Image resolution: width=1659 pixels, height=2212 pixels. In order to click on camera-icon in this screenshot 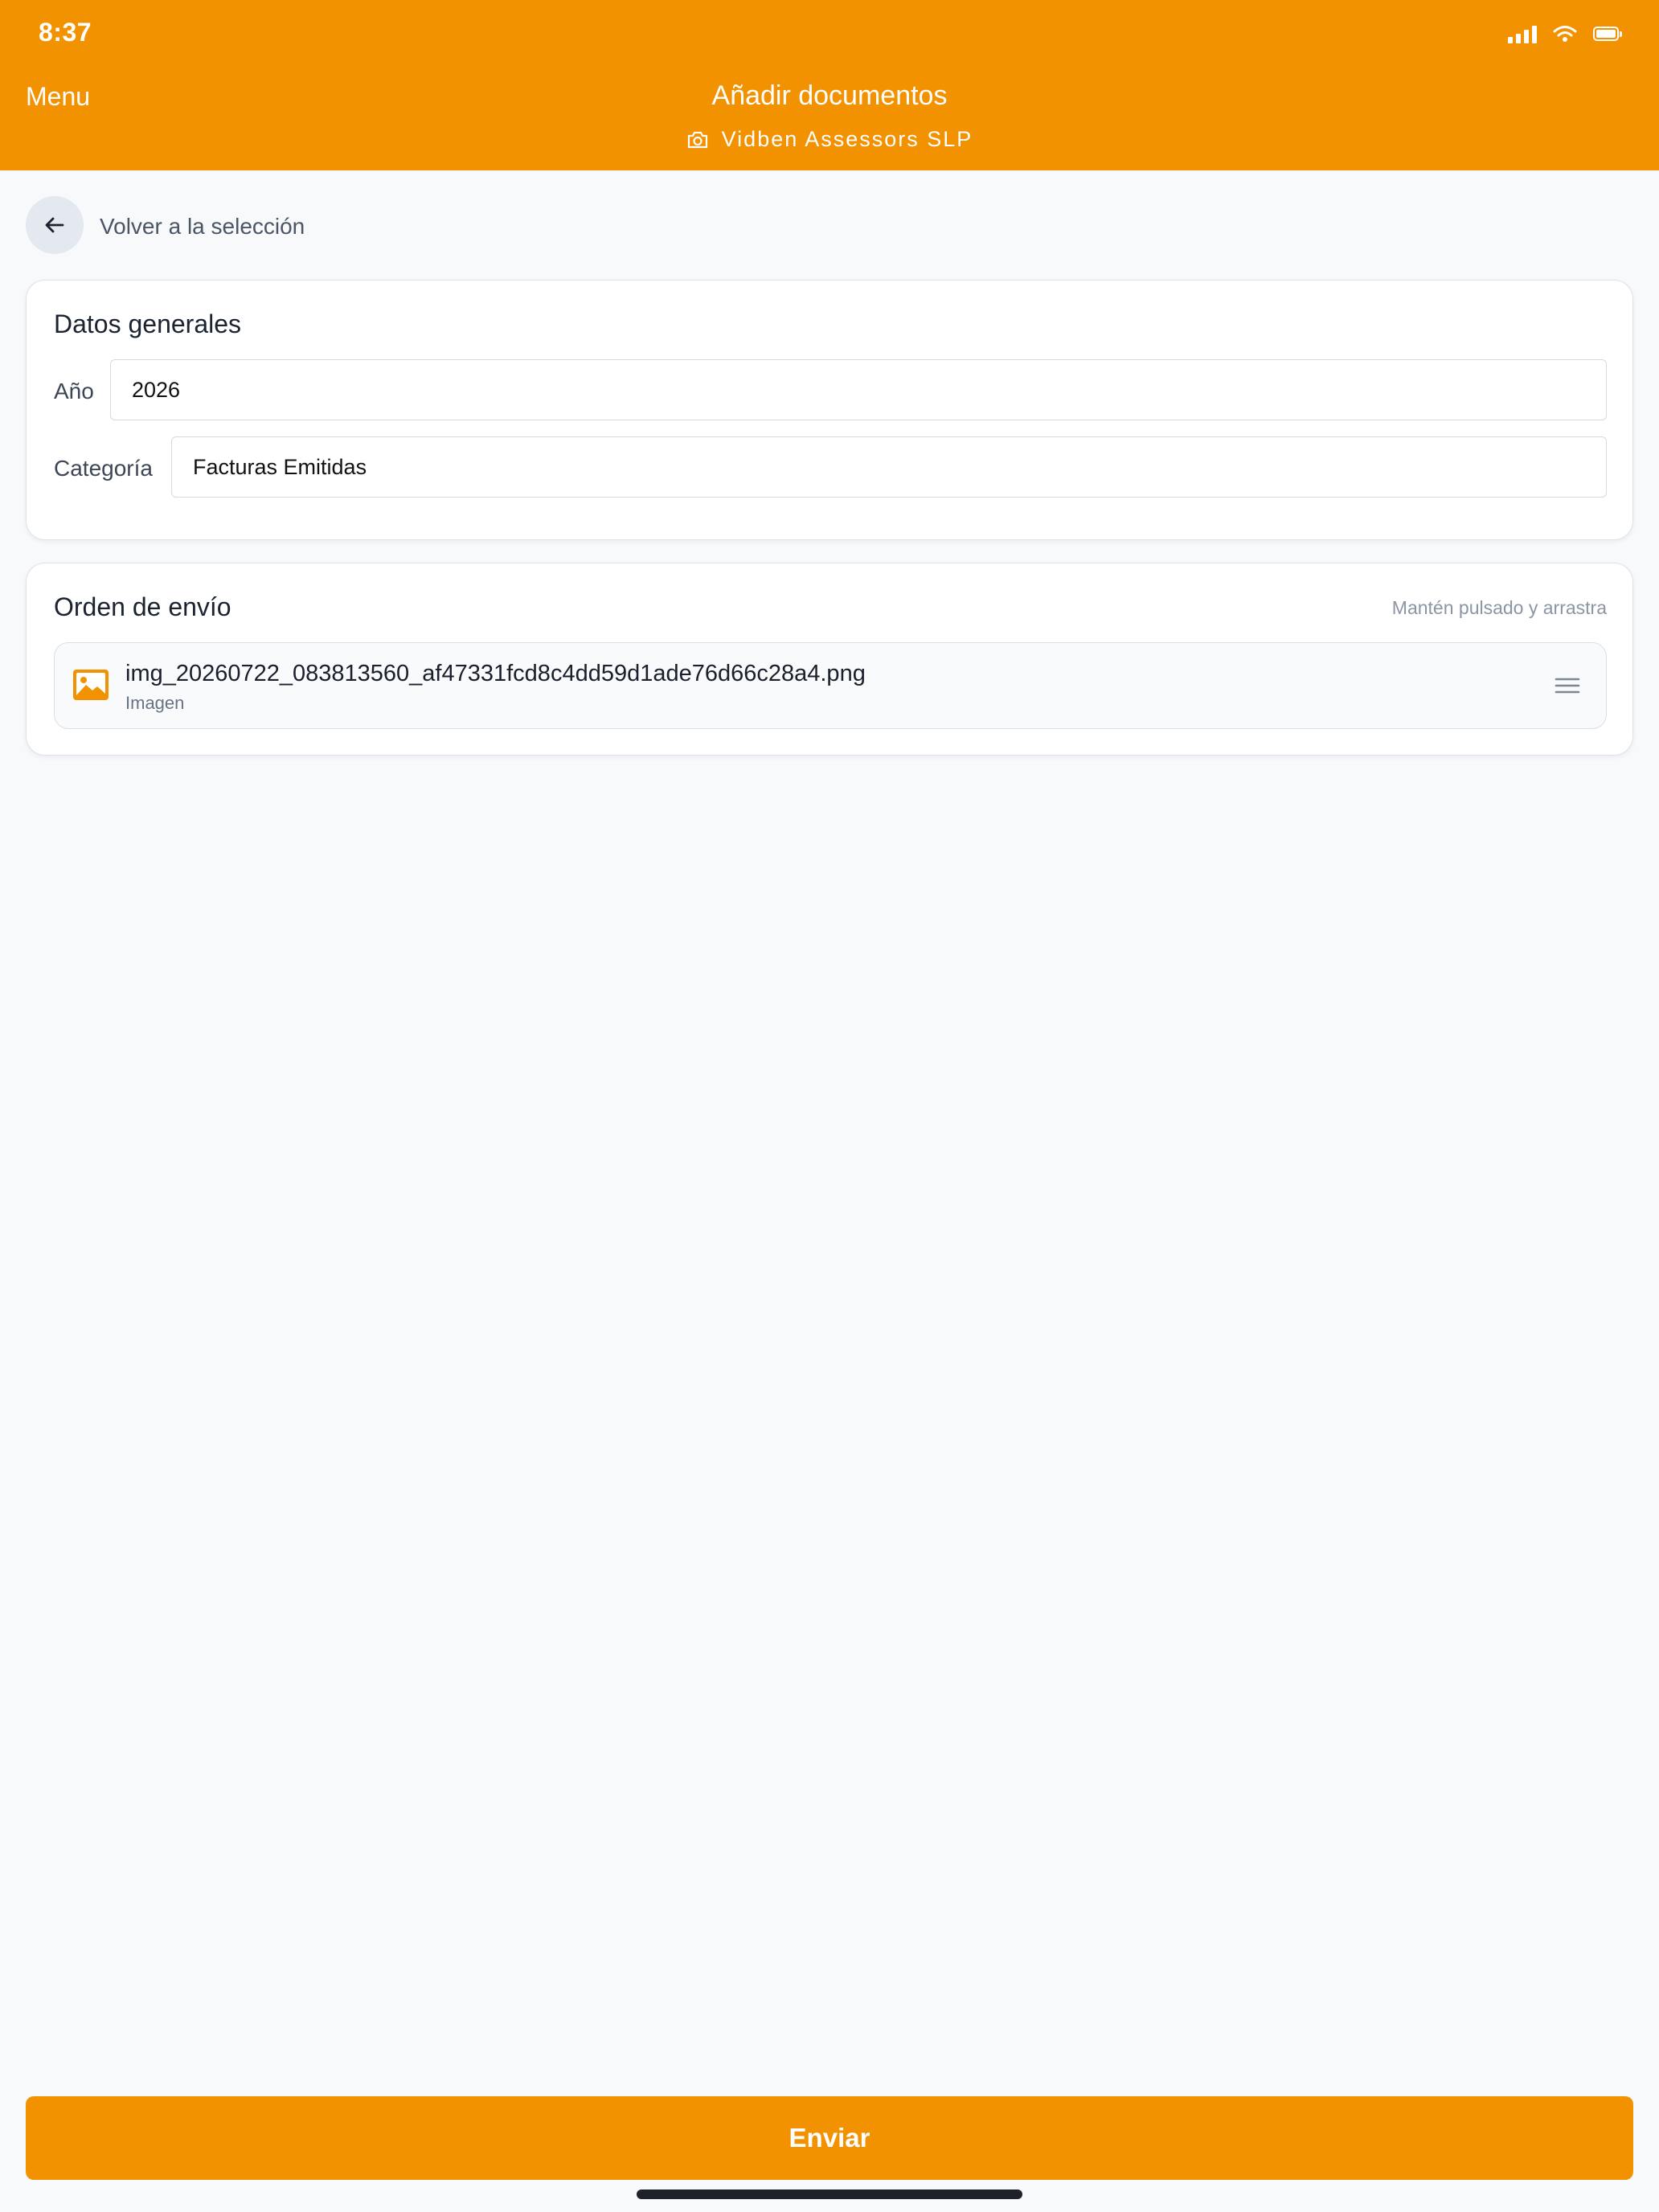, I will do `click(697, 139)`.